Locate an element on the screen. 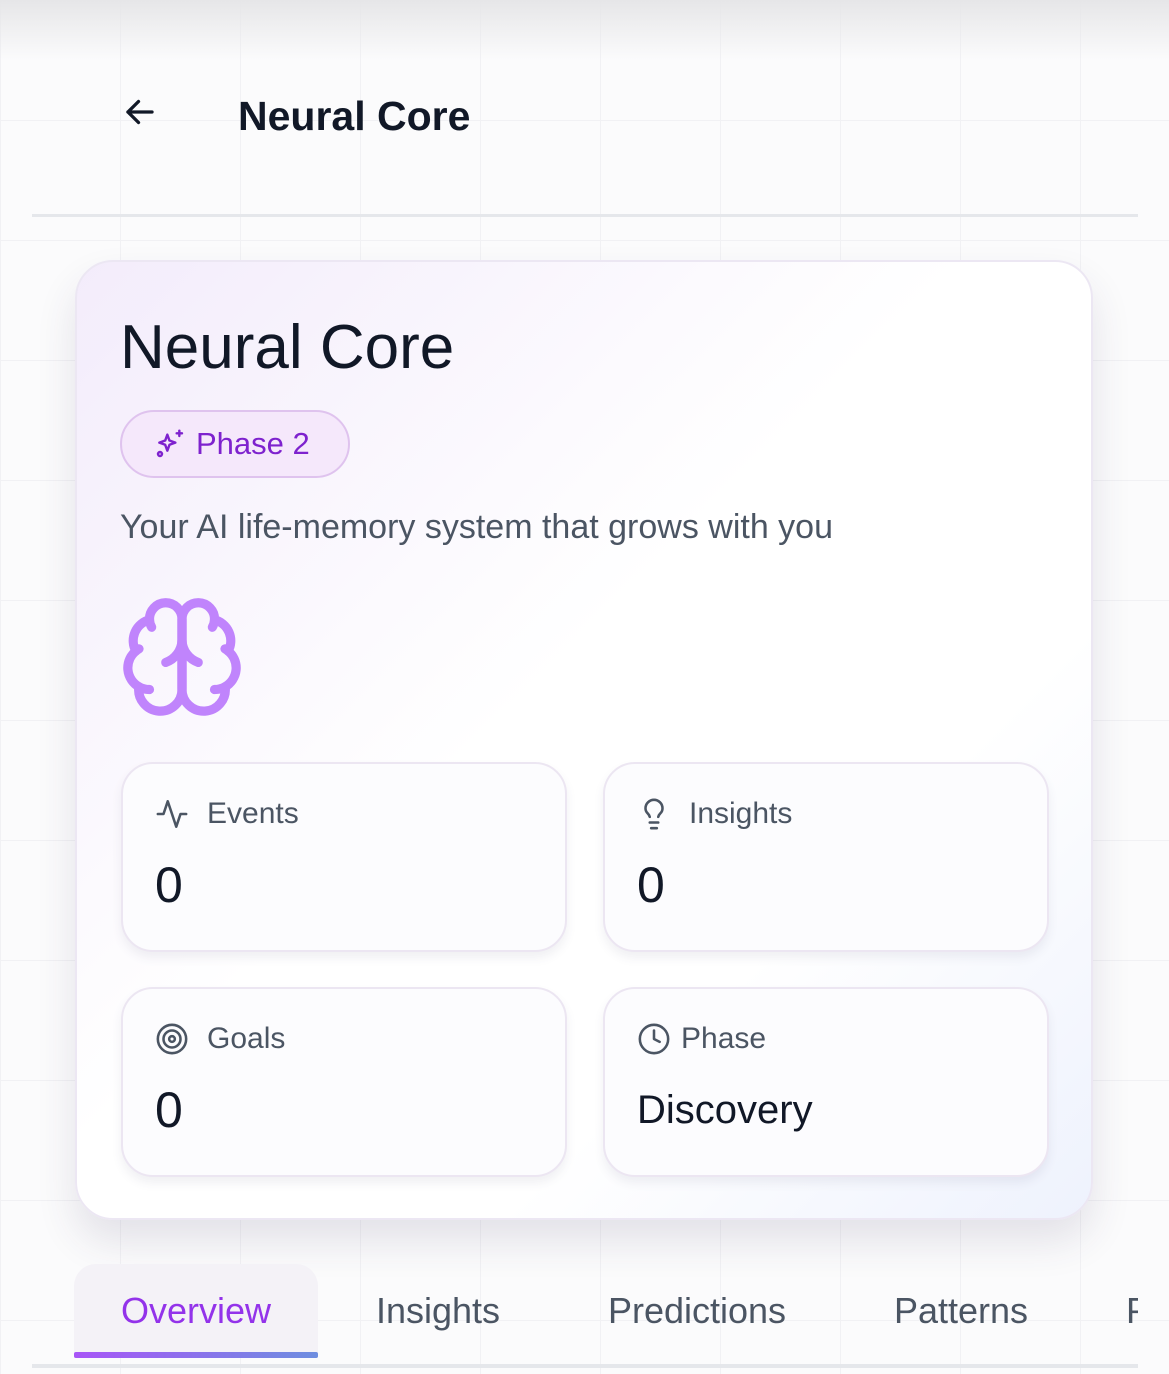 The height and width of the screenshot is (1374, 1169). active-tab-indicator is located at coordinates (196, 1355).